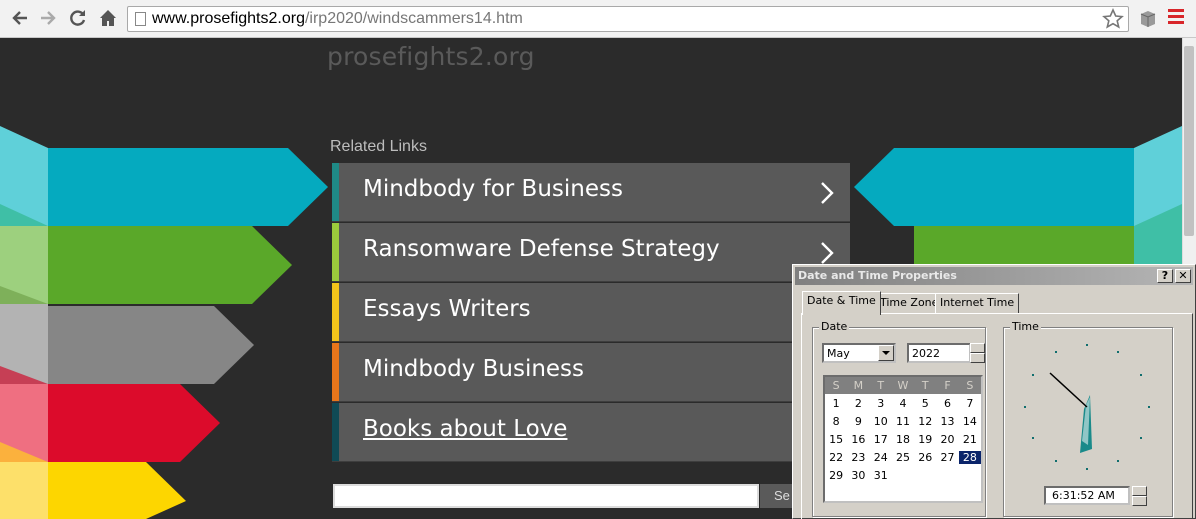  Describe the element at coordinates (591, 192) in the screenshot. I see `related-link-mindbody-for-business: Mindbody for Business` at that location.